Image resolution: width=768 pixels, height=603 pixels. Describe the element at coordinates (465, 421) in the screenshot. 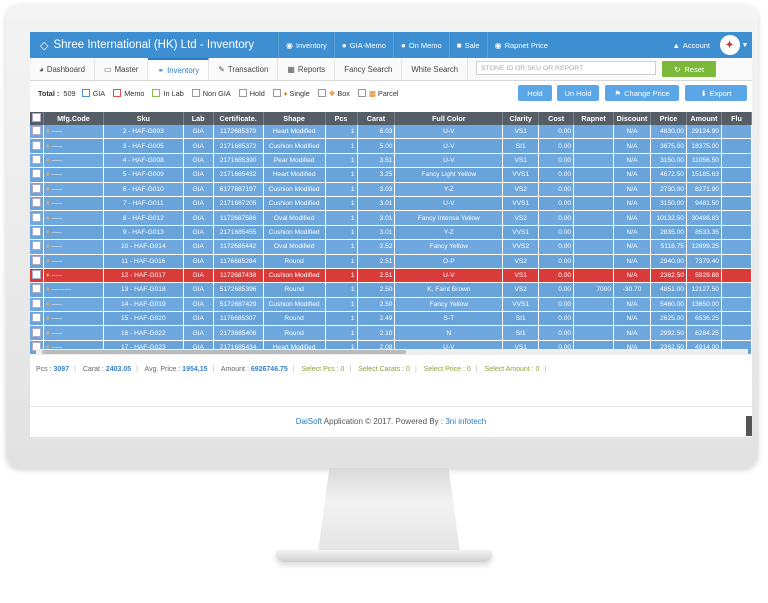

I see `footer-3ni-link: 3ni infotech` at that location.